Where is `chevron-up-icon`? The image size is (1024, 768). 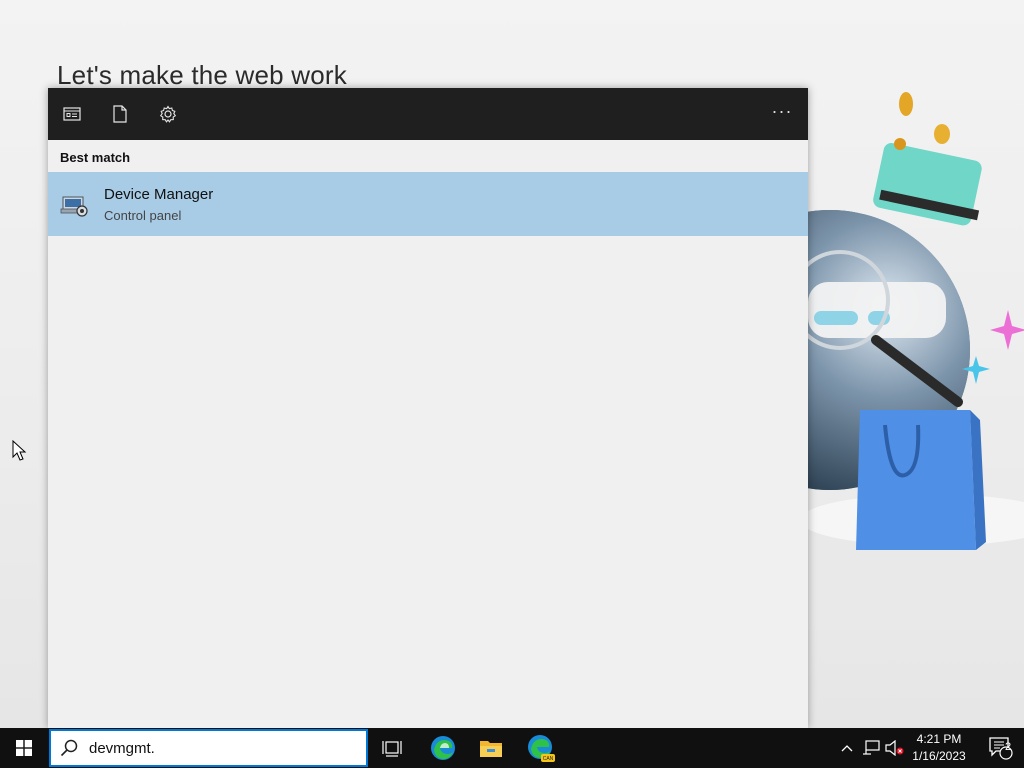 chevron-up-icon is located at coordinates (847, 748).